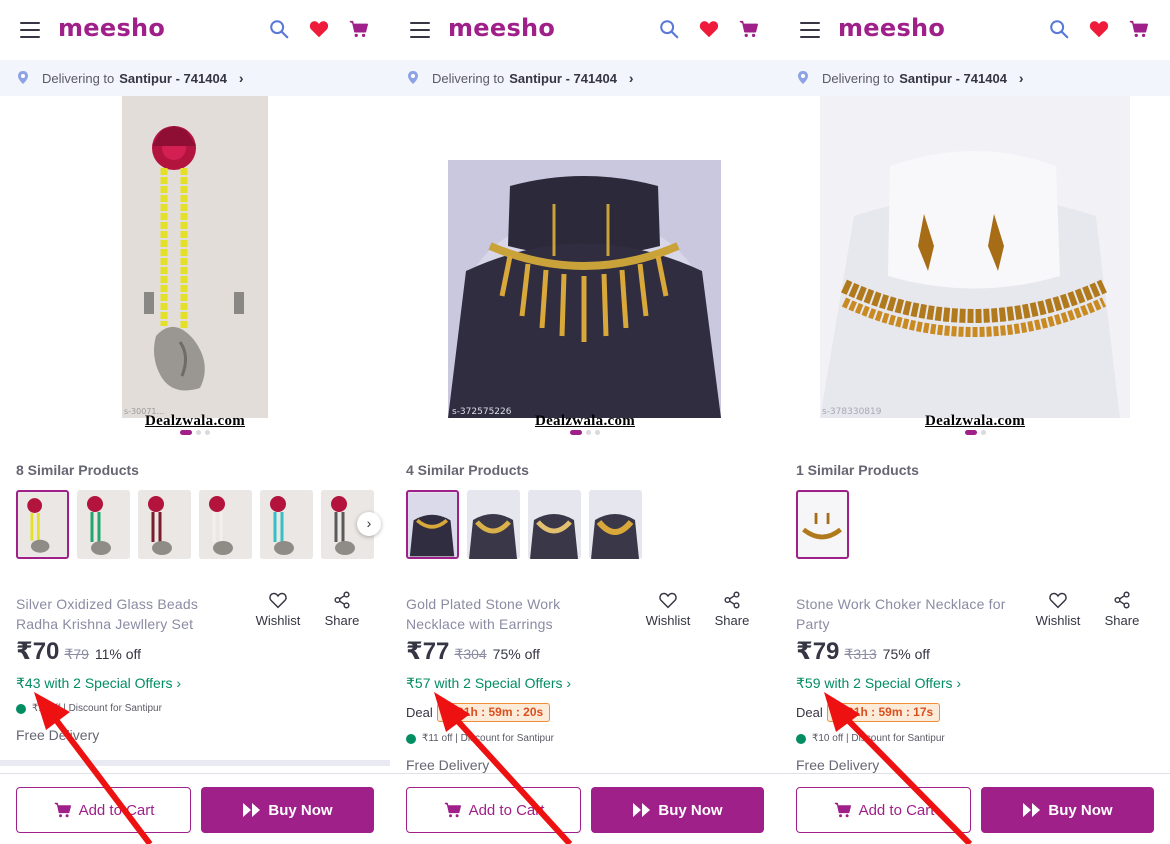  Describe the element at coordinates (488, 683) in the screenshot. I see `special-offers-link: ₹57 with 2 Special Offers ›` at that location.